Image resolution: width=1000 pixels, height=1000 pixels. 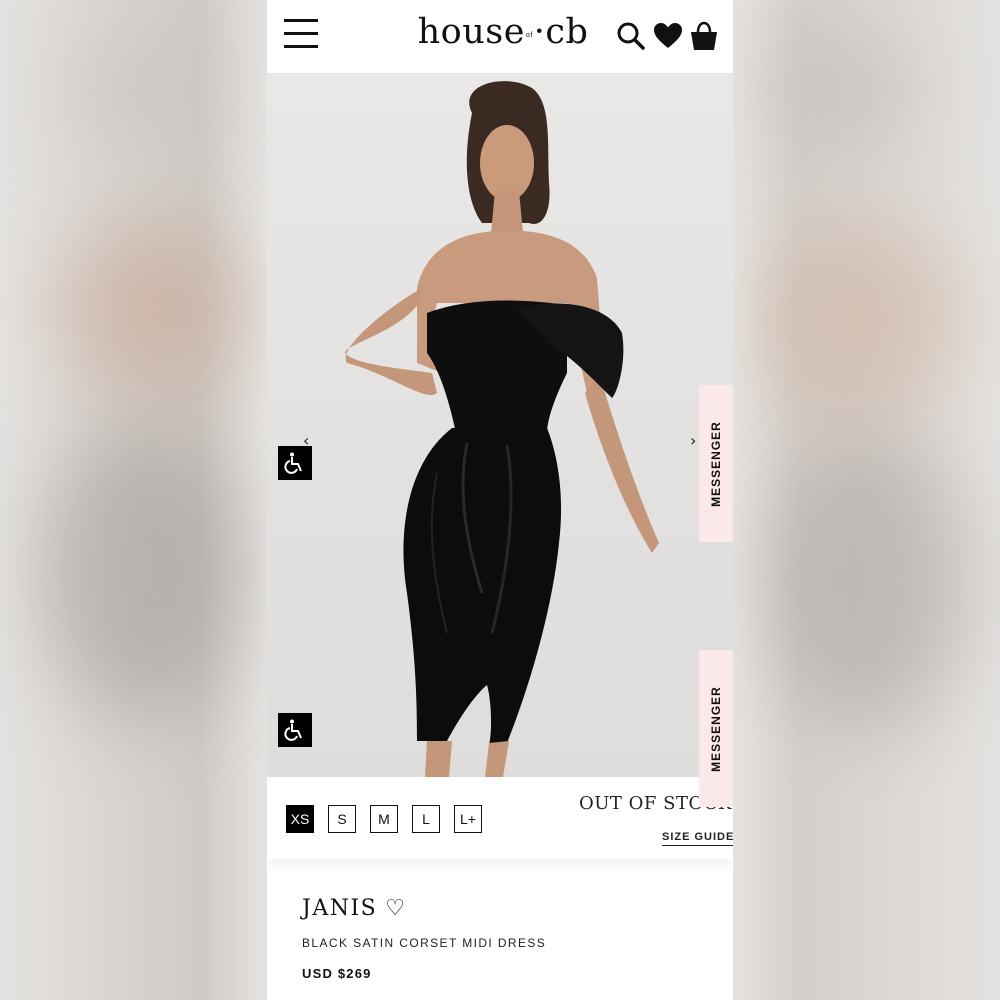 I want to click on menu-icon, so click(x=301, y=34).